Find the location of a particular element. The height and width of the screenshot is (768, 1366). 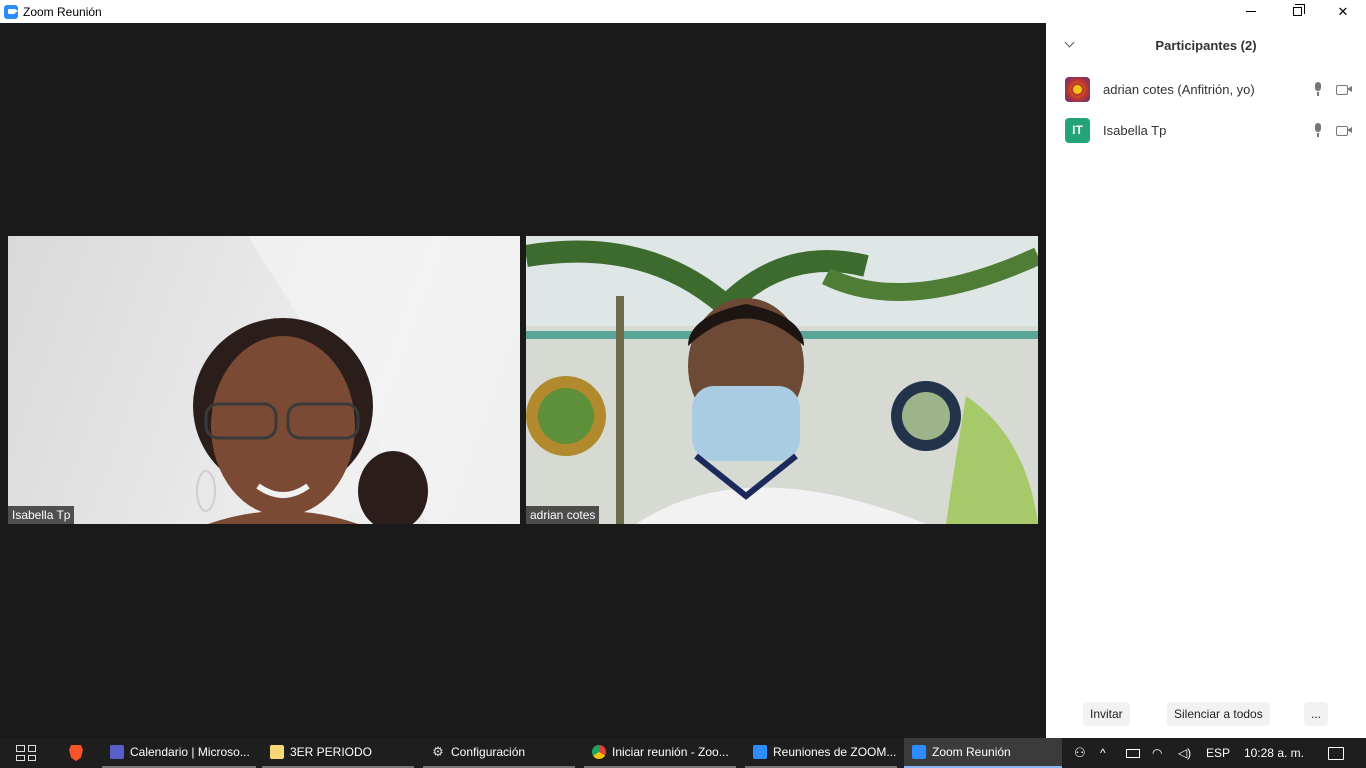

people-icon: ⚇ is located at coordinates (1081, 753).